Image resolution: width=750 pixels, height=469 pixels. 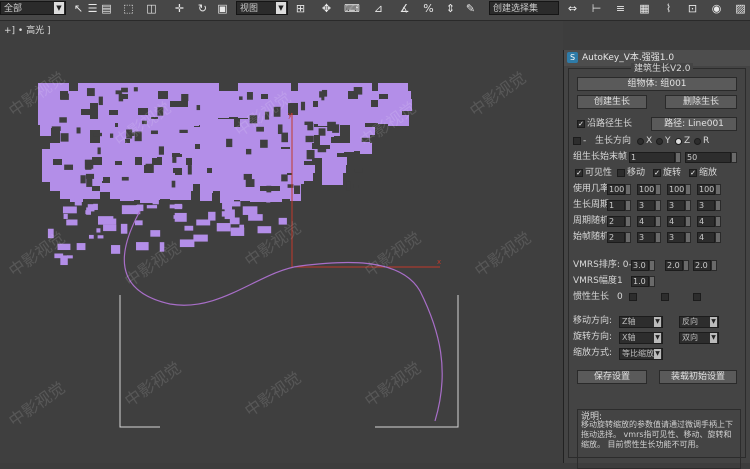 I want to click on growth-period-field-4: 3, so click(x=706, y=205).